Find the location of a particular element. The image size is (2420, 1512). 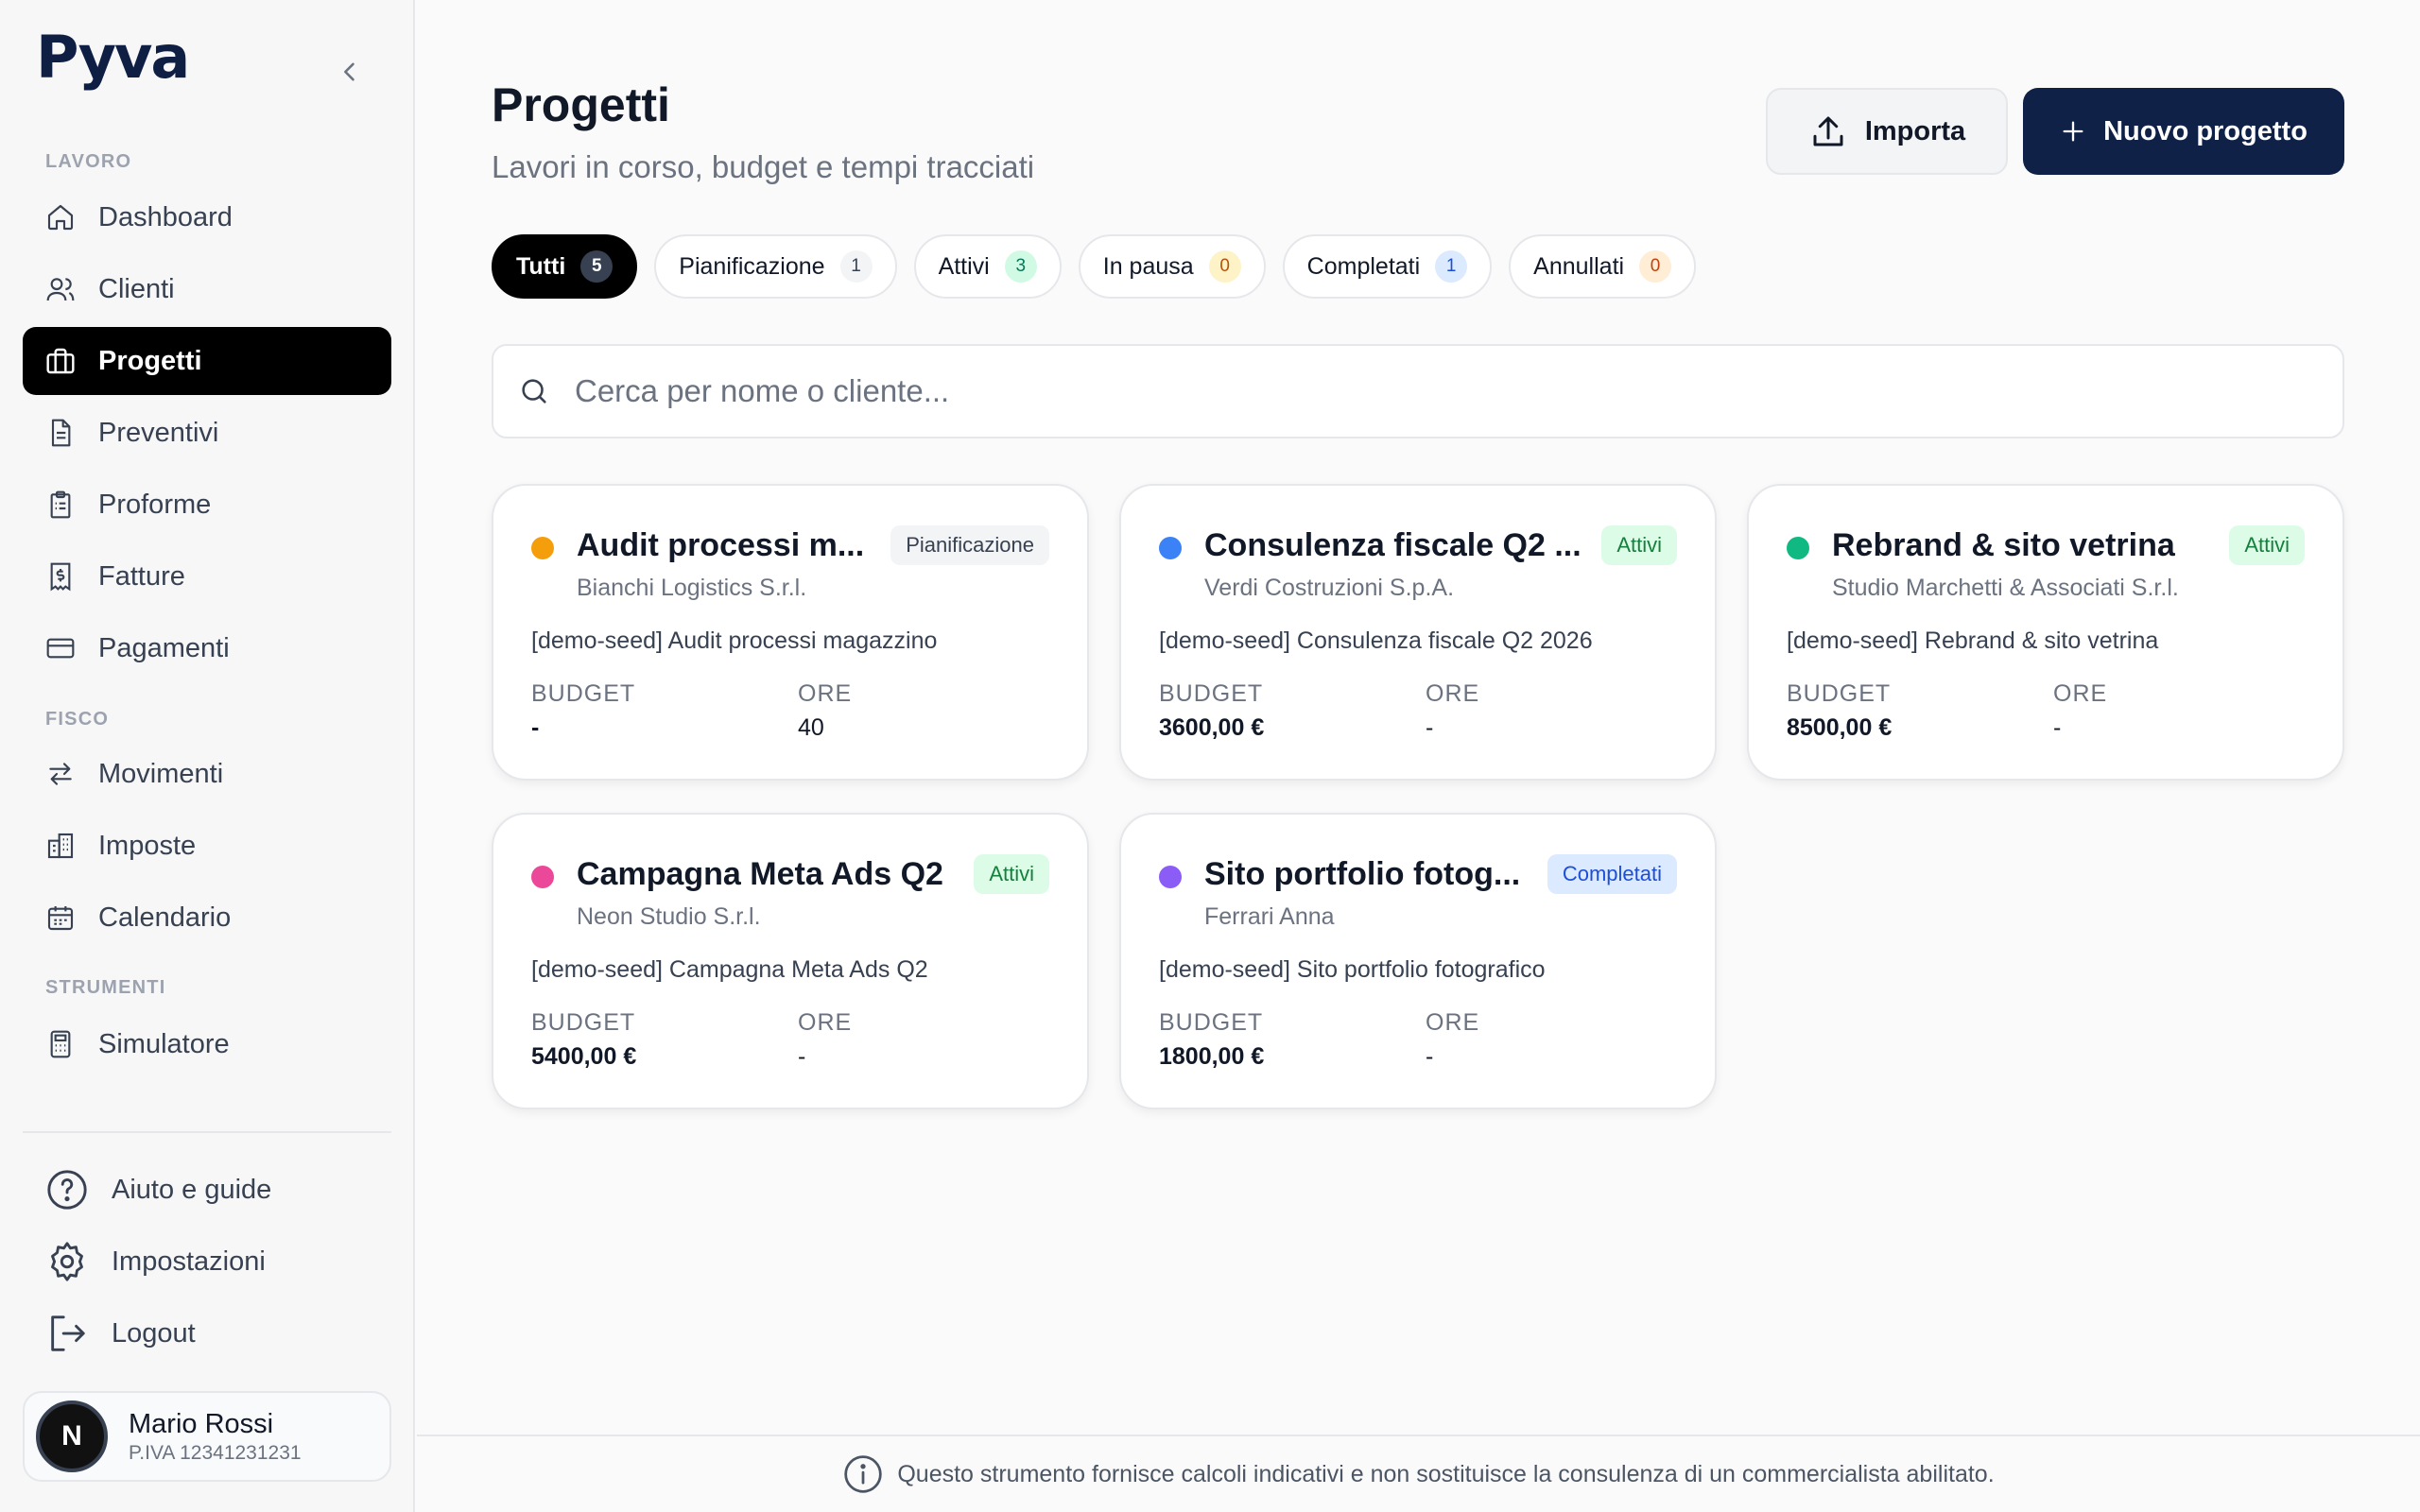

document-icon is located at coordinates (61, 433).